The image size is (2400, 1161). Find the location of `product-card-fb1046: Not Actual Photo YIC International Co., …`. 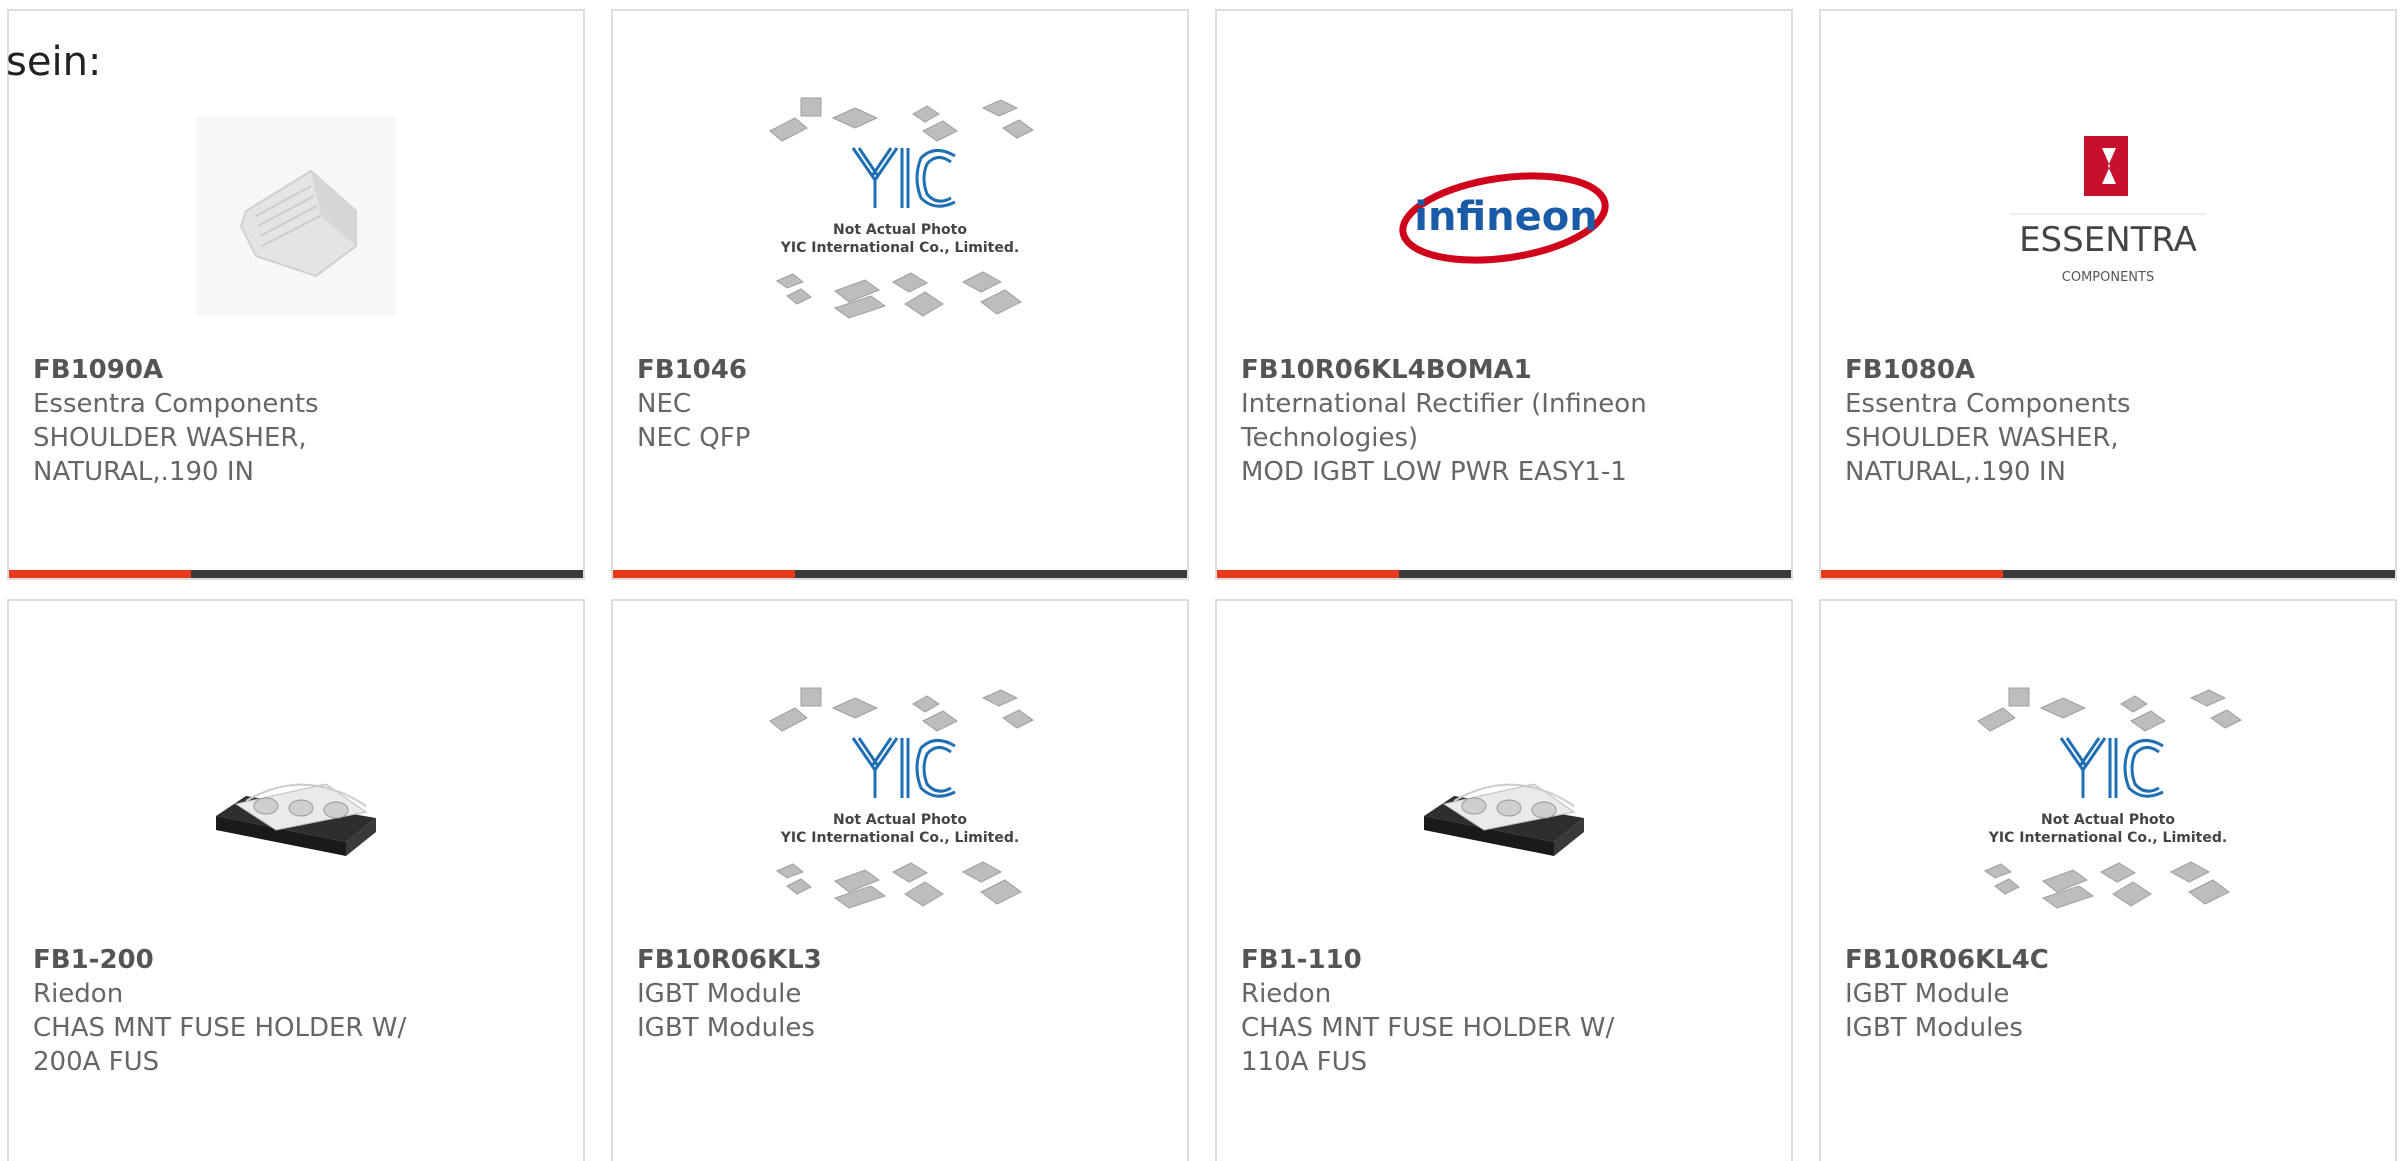

product-card-fb1046: Not Actual Photo YIC International Co., … is located at coordinates (900, 294).